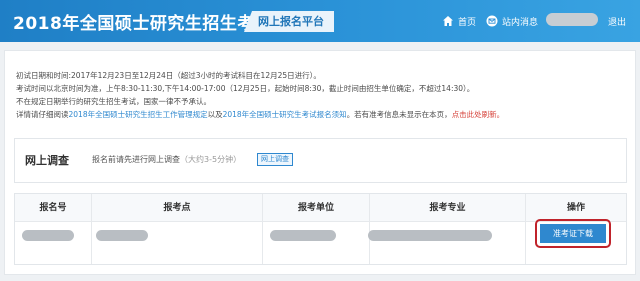 The width and height of the screenshot is (640, 281). Describe the element at coordinates (573, 233) in the screenshot. I see `admission-ticket-download-button: 准考证下载` at that location.